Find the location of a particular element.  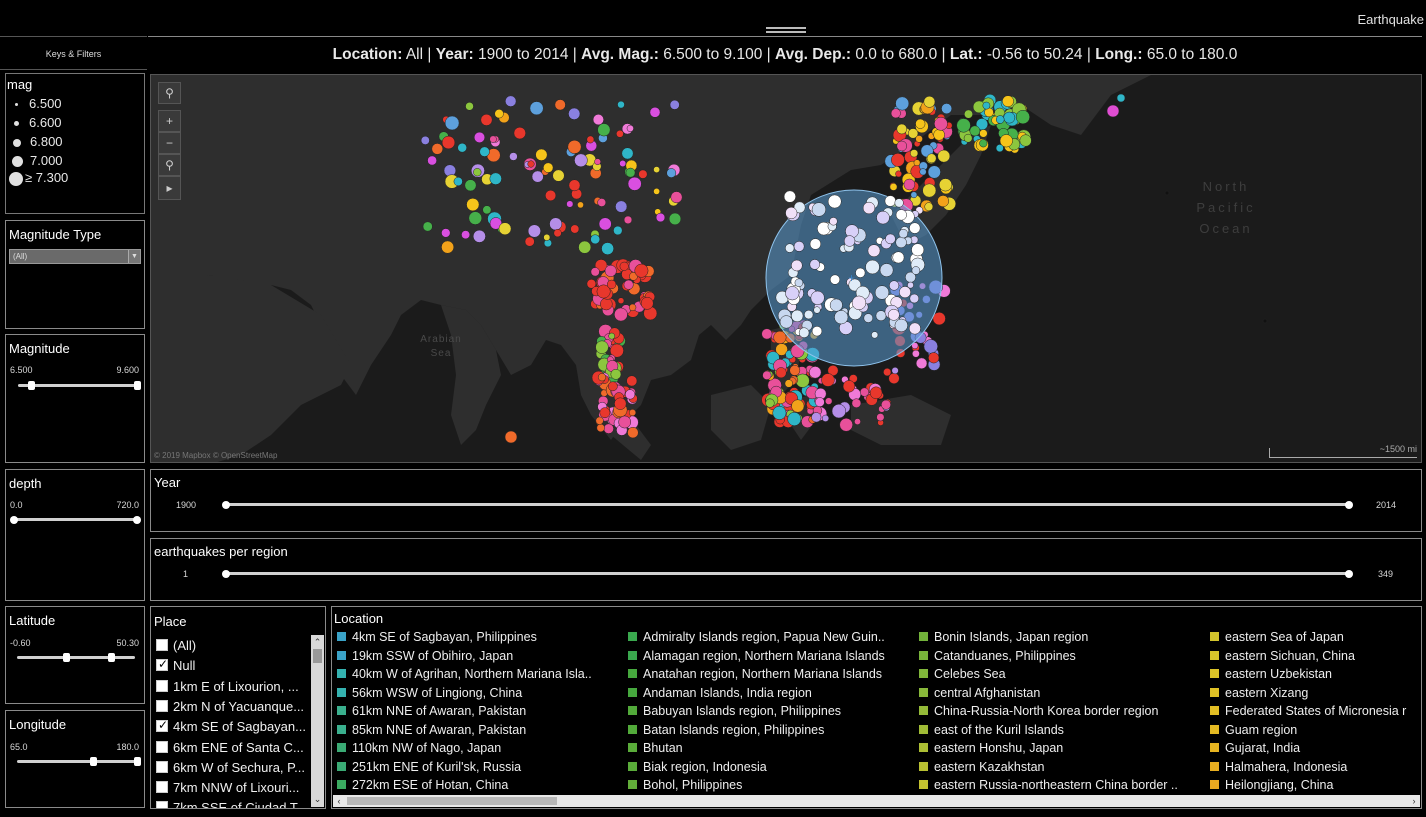

place-item: (All) is located at coordinates (233, 645).